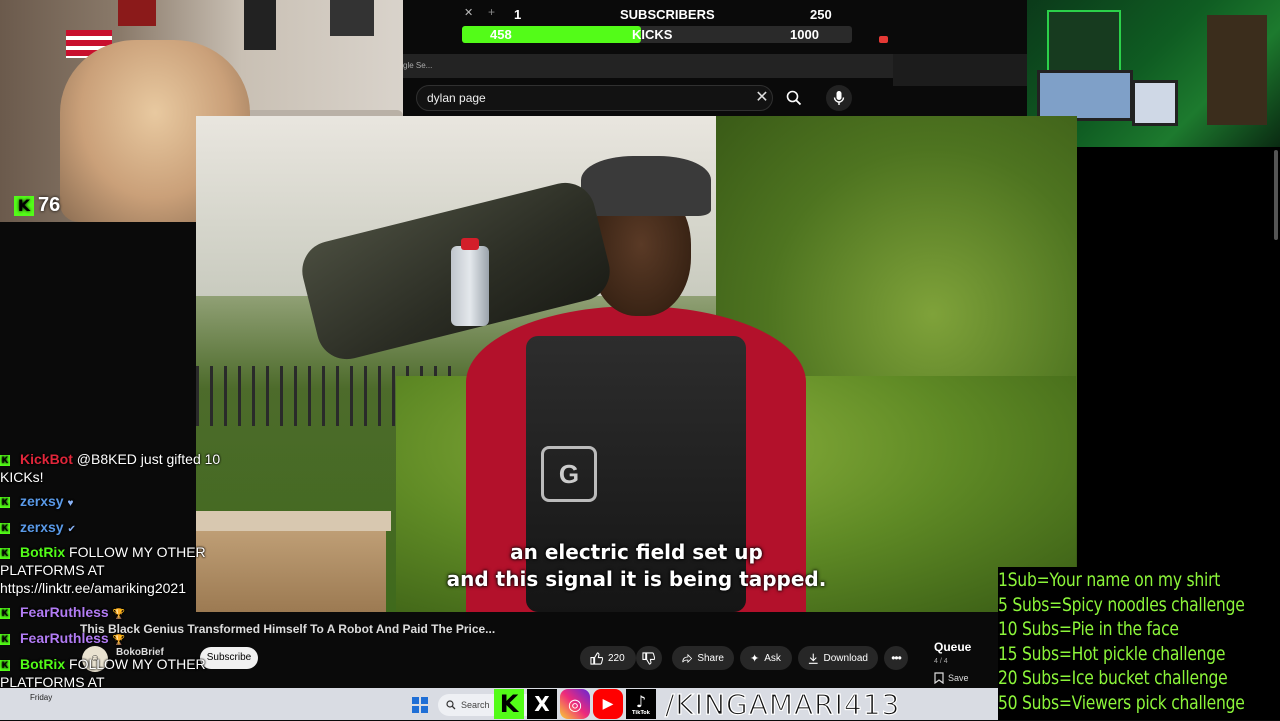  I want to click on sub-goal-item: 5 Subs=Spicy noodles challenge, so click(1121, 604).